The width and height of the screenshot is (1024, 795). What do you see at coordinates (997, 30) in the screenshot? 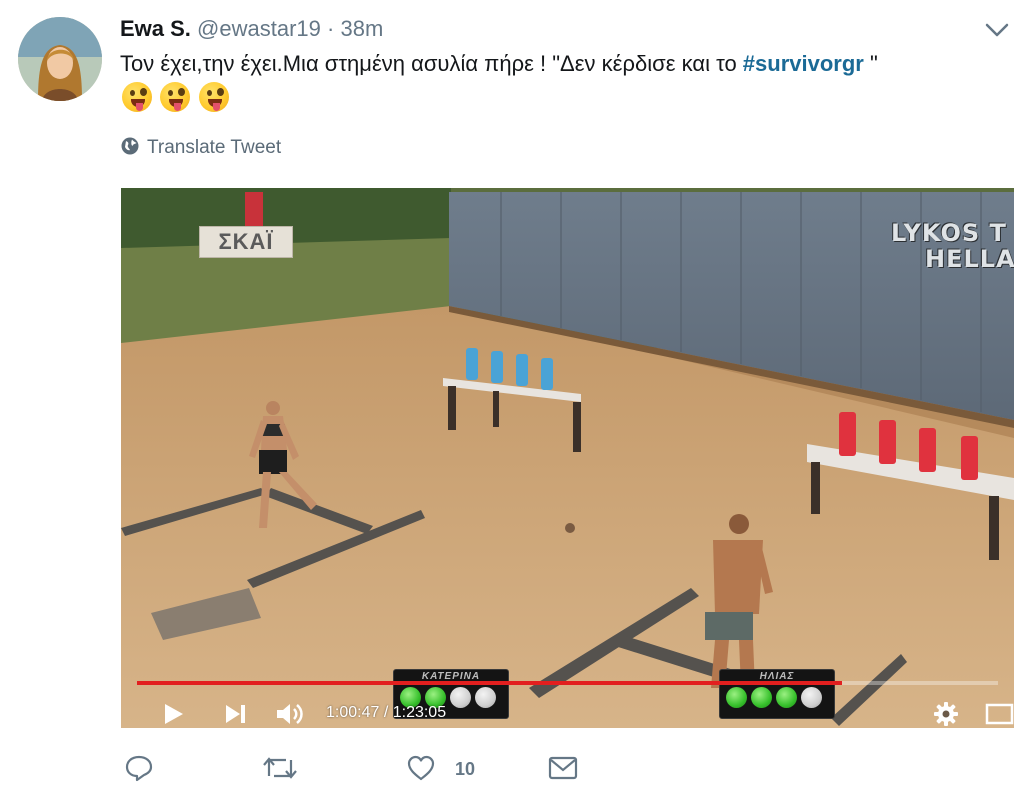
I see `chevron-down-icon` at bounding box center [997, 30].